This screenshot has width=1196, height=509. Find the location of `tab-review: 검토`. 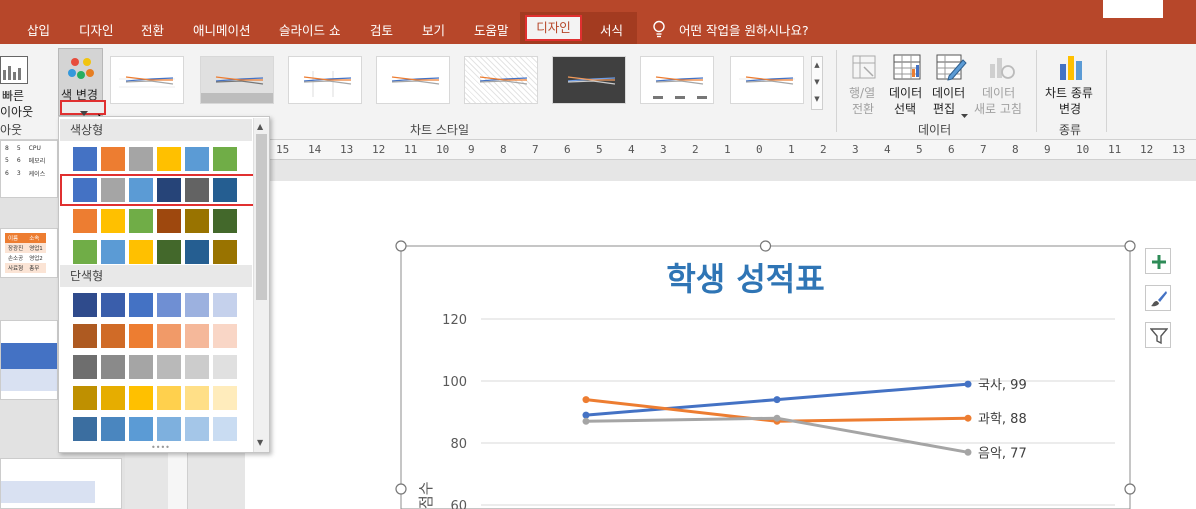

tab-review: 검토 is located at coordinates (381, 29).